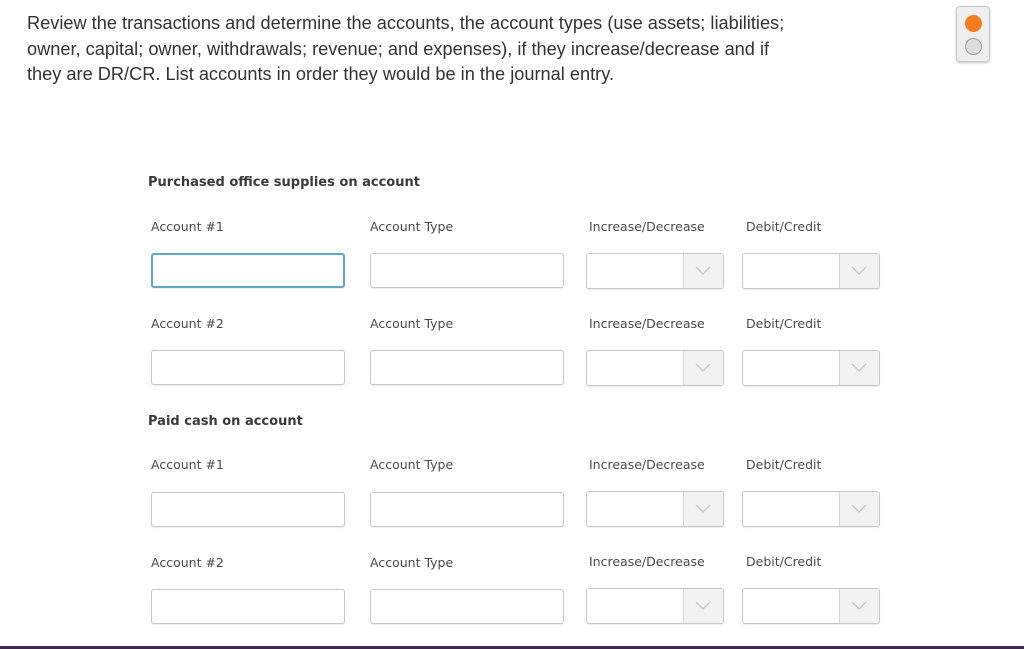 The width and height of the screenshot is (1024, 649). Describe the element at coordinates (973, 23) in the screenshot. I see `toggle-on-indicator-icon` at that location.